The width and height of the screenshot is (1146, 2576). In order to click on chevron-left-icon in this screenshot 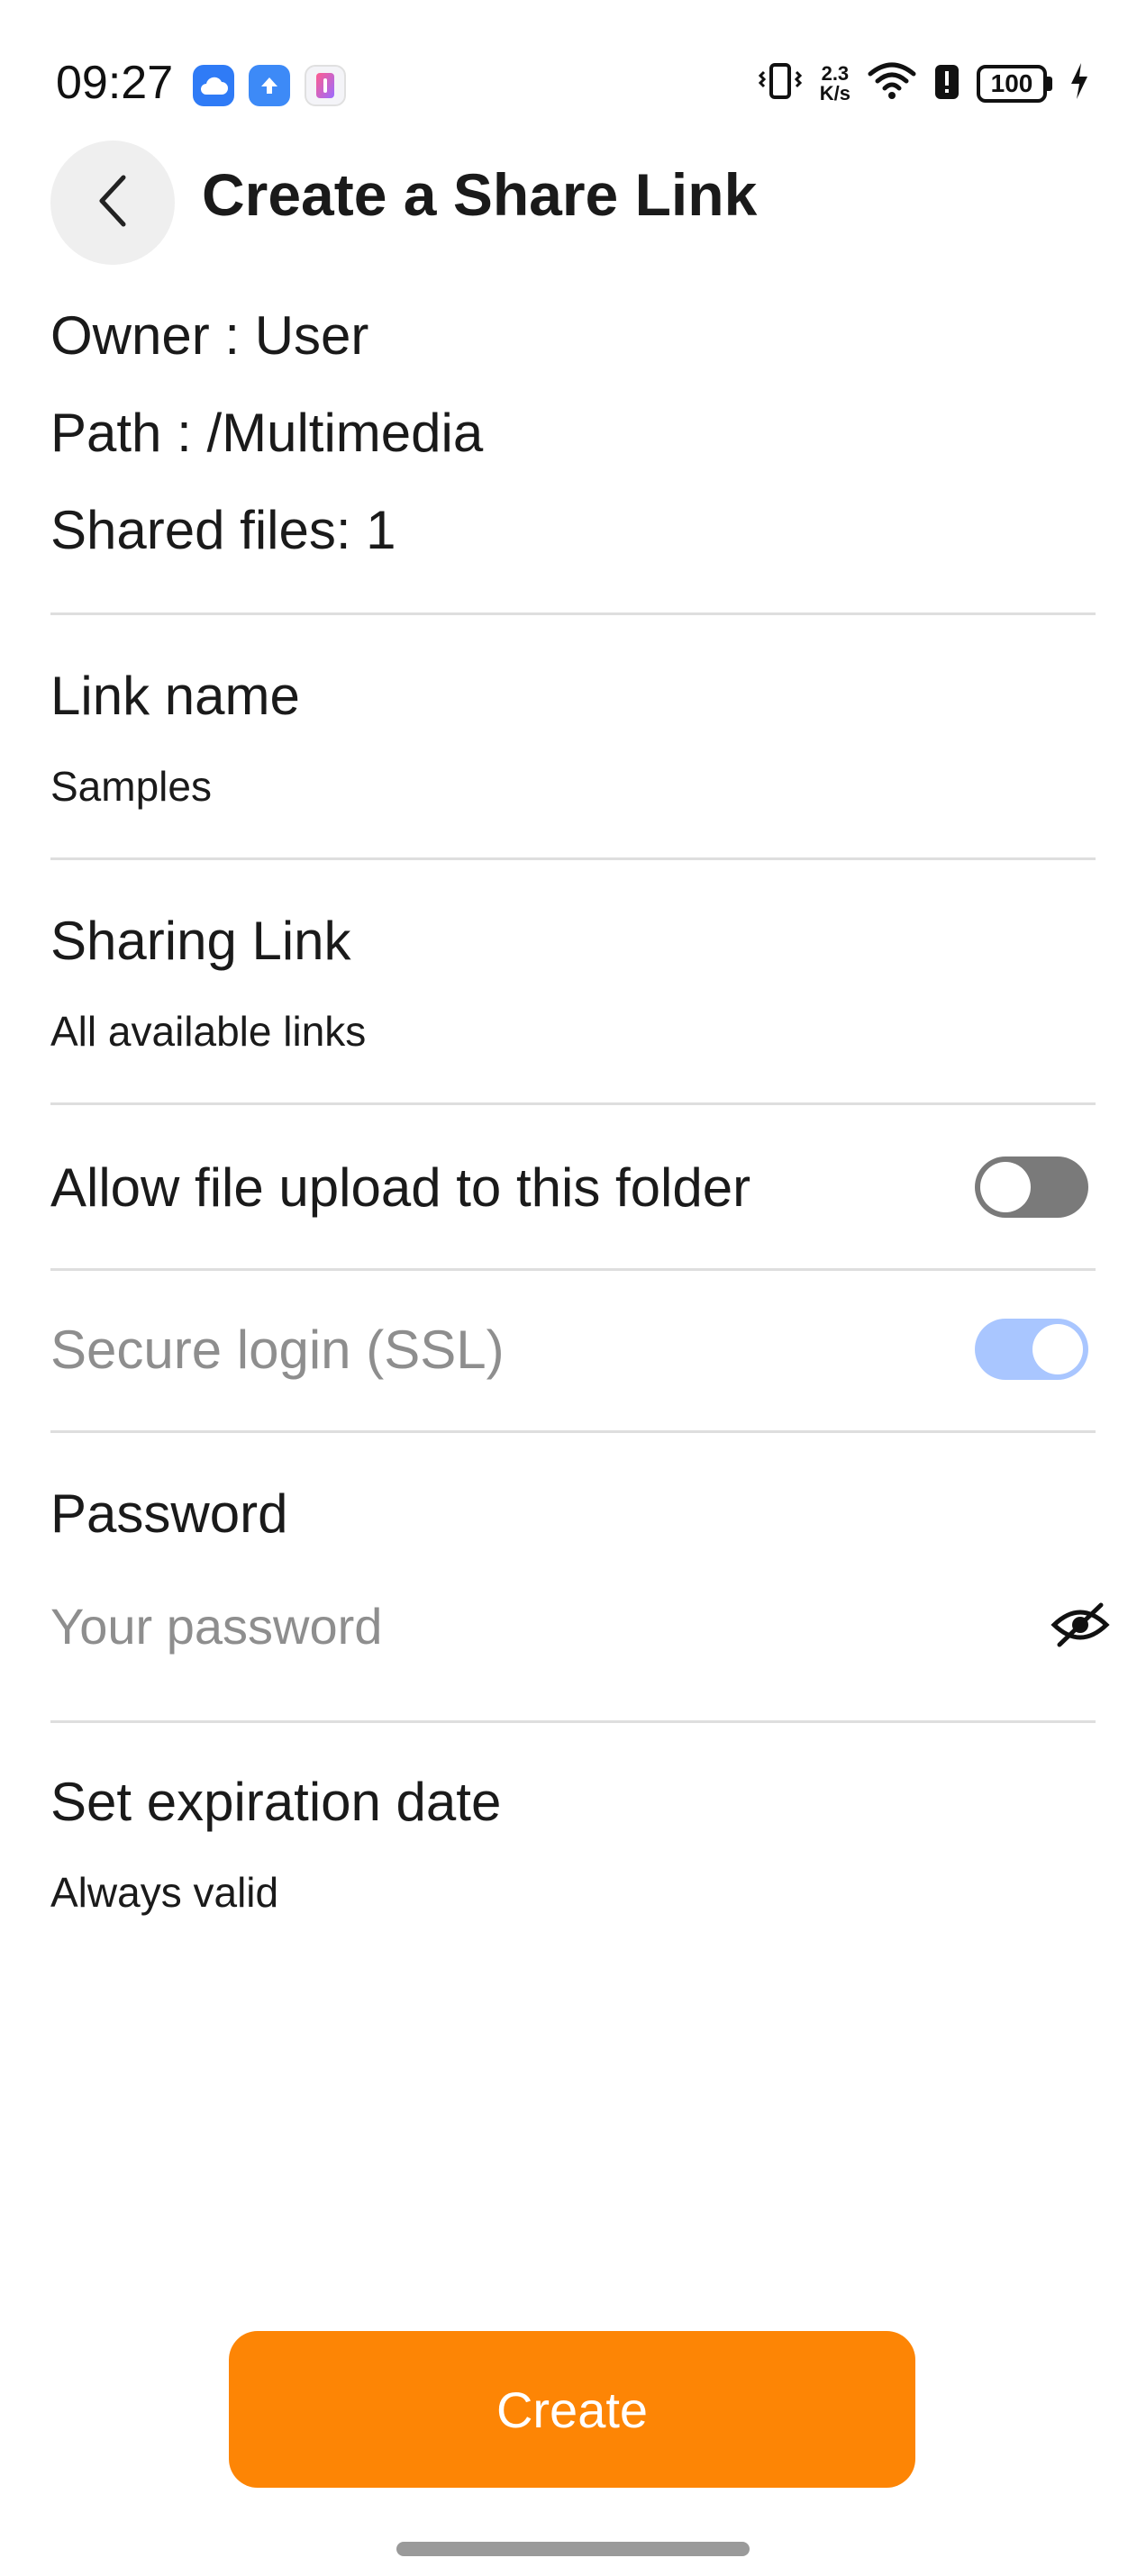, I will do `click(113, 203)`.